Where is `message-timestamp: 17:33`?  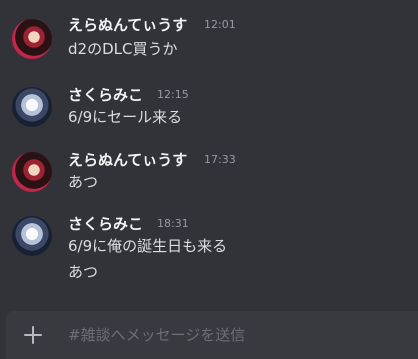 message-timestamp: 17:33 is located at coordinates (220, 159).